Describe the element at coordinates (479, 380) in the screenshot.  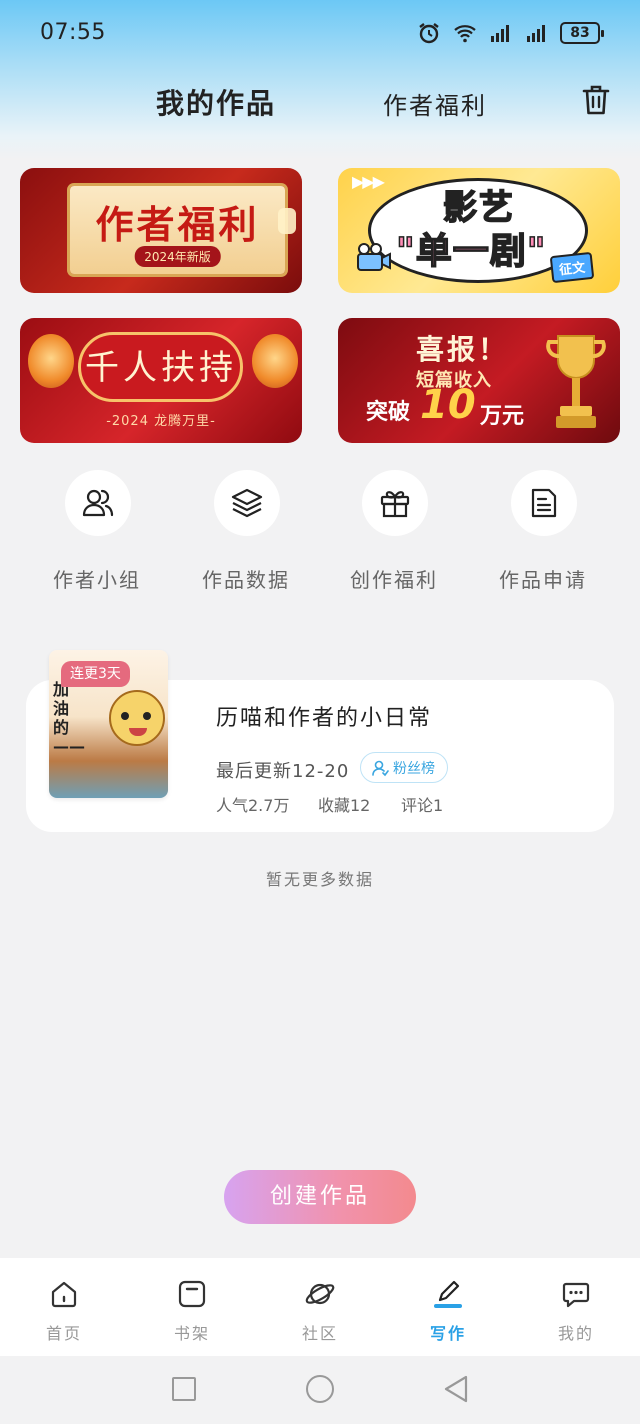
I see `banner-good-news: 喜报！ 短篇收入 突破 10 万元` at that location.